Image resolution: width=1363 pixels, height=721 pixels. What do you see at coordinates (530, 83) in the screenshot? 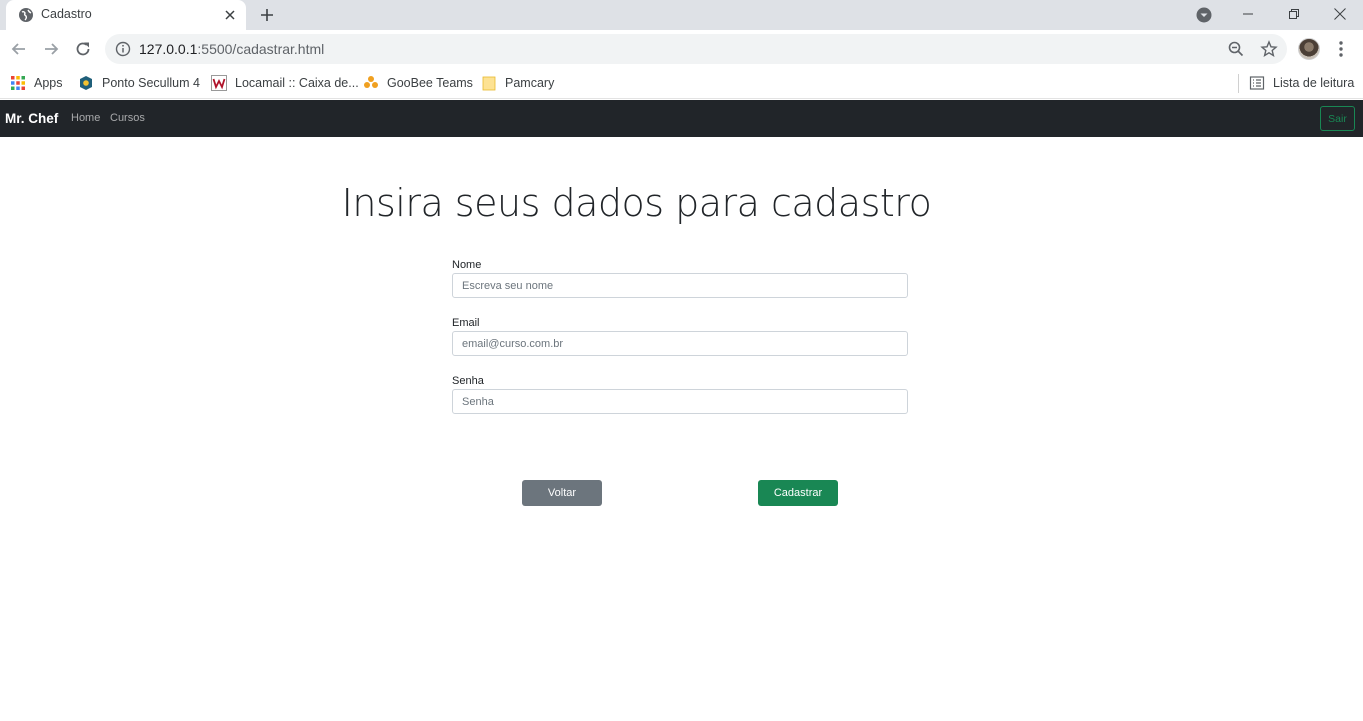
I see `bookmark-label: Pamcary` at bounding box center [530, 83].